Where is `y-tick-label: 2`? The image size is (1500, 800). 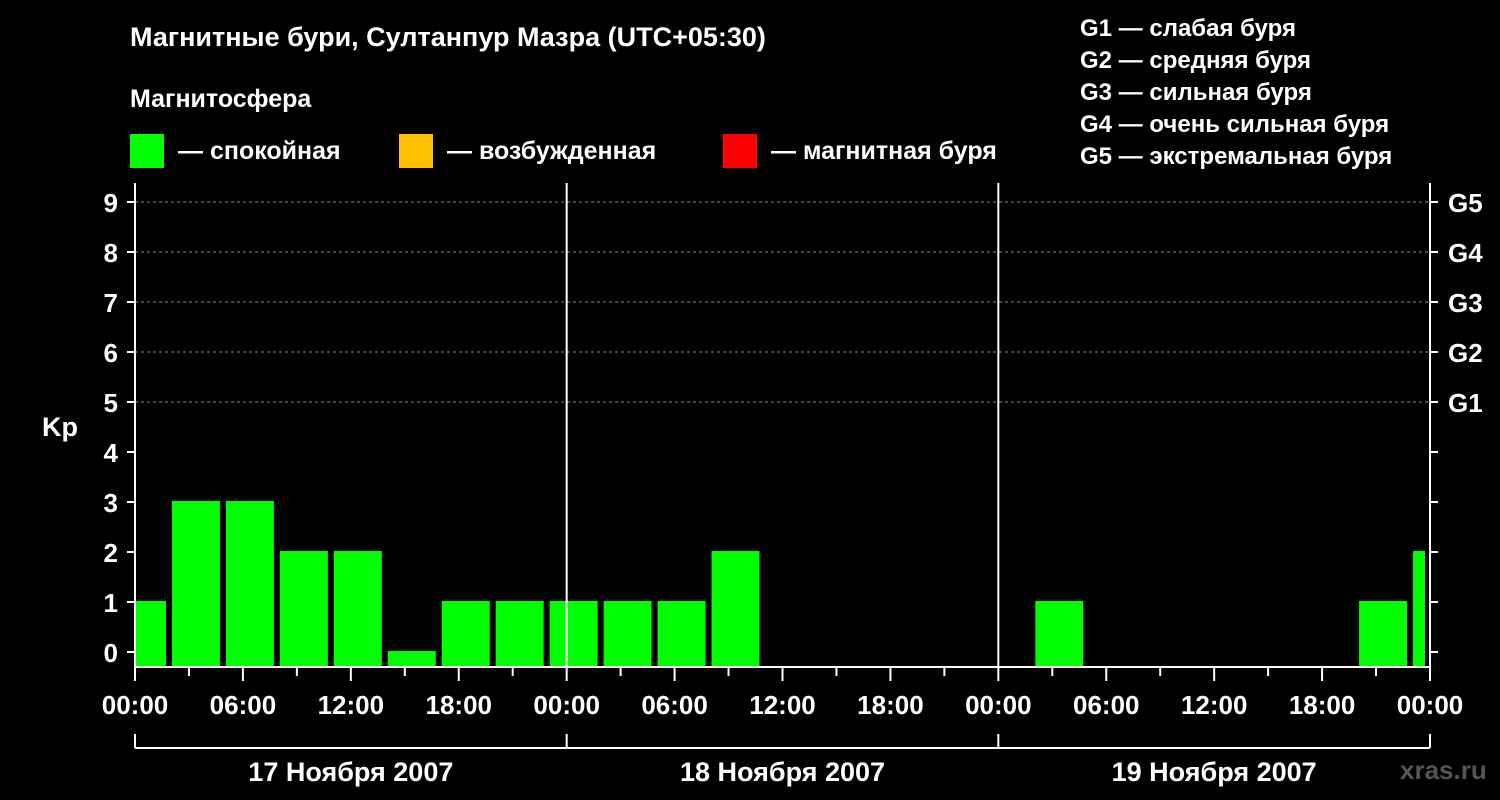
y-tick-label: 2 is located at coordinates (111, 553).